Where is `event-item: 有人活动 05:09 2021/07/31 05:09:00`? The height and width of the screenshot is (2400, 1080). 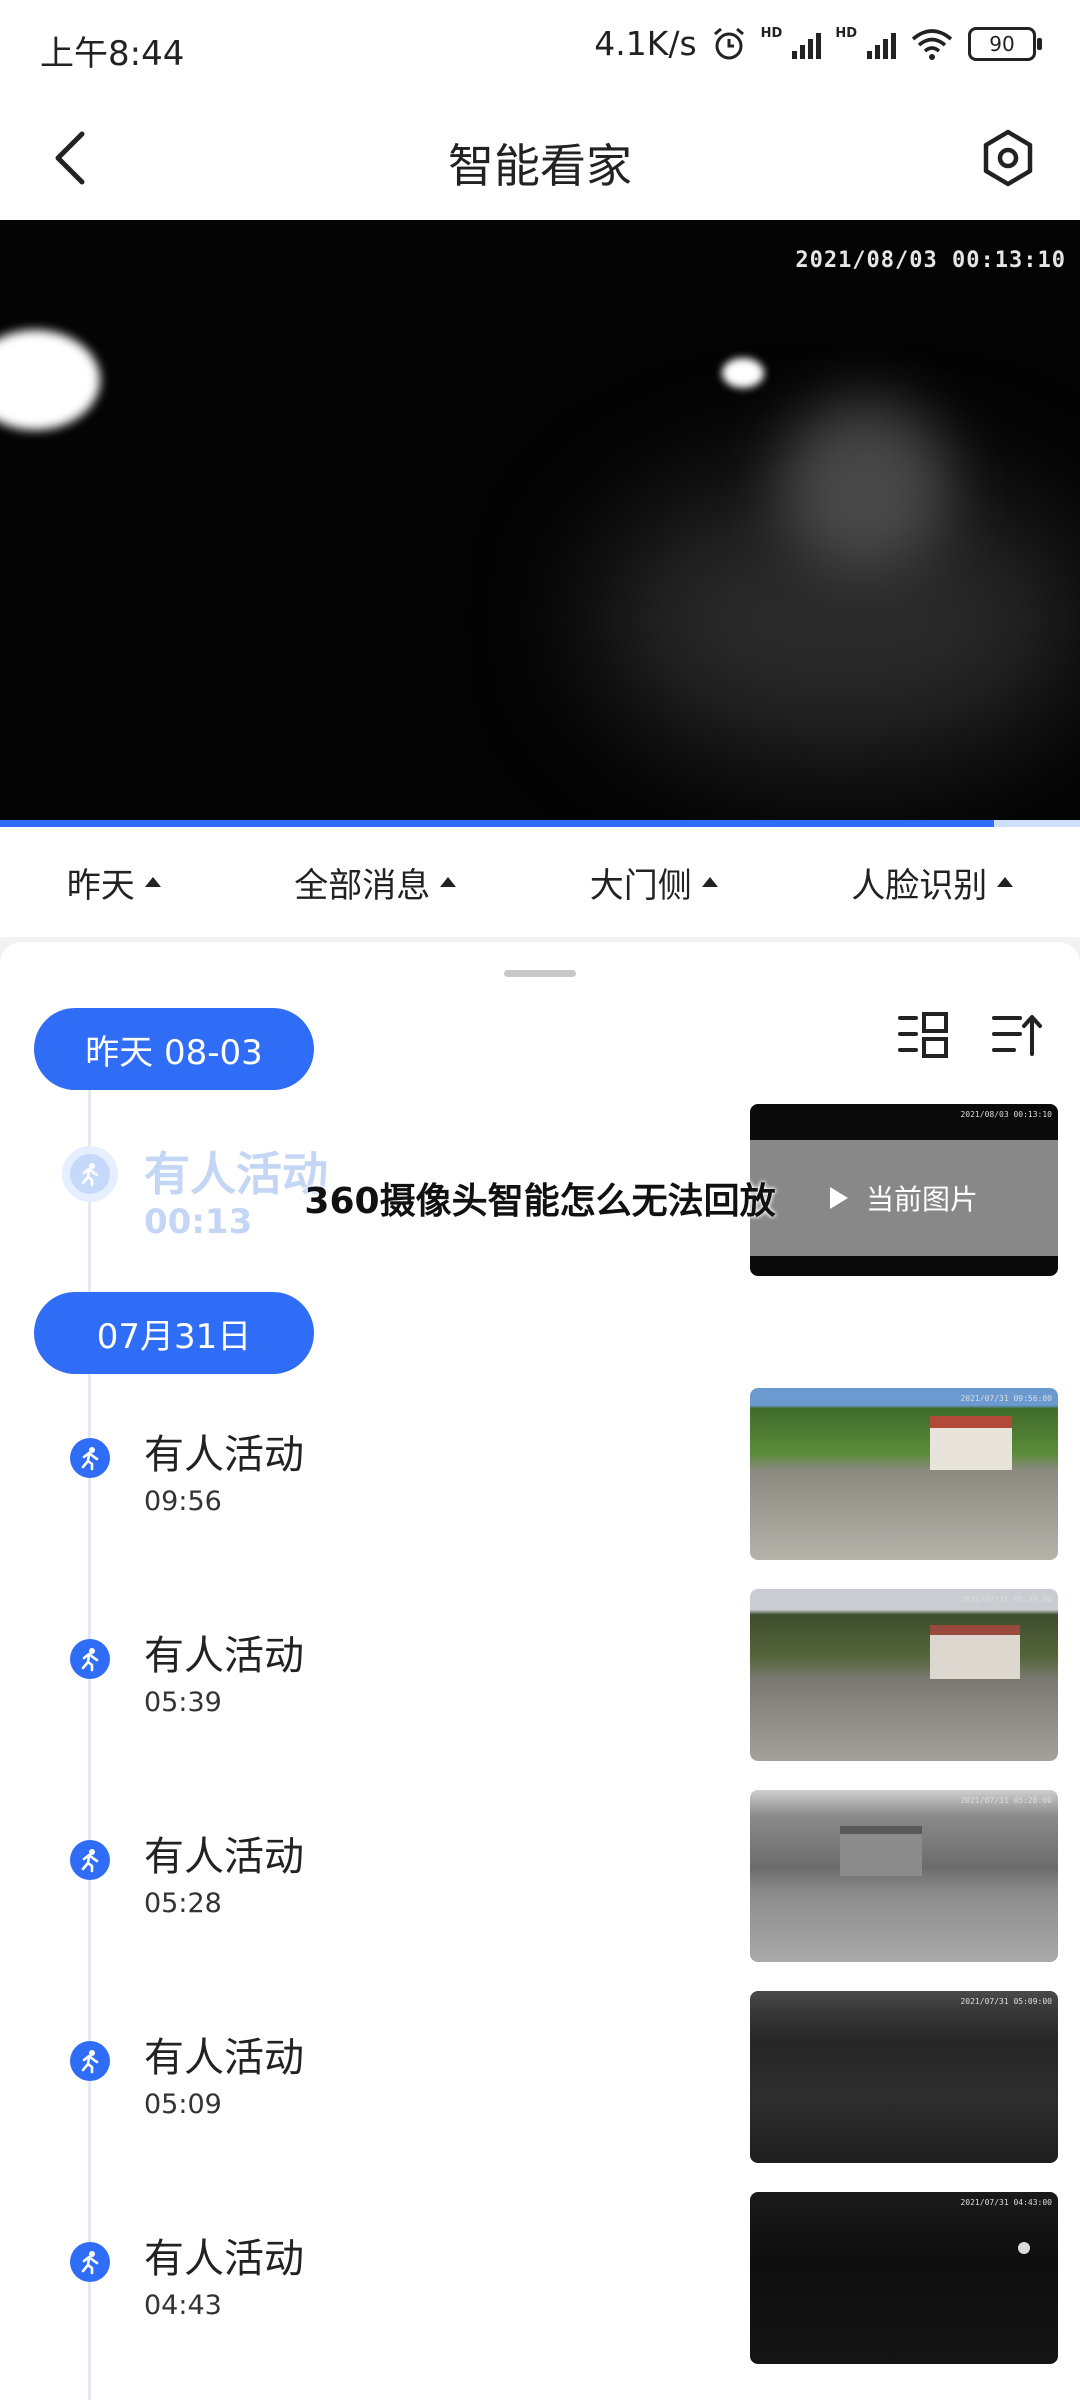
event-item: 有人活动 05:09 2021/07/31 05:09:00 is located at coordinates (540, 2077).